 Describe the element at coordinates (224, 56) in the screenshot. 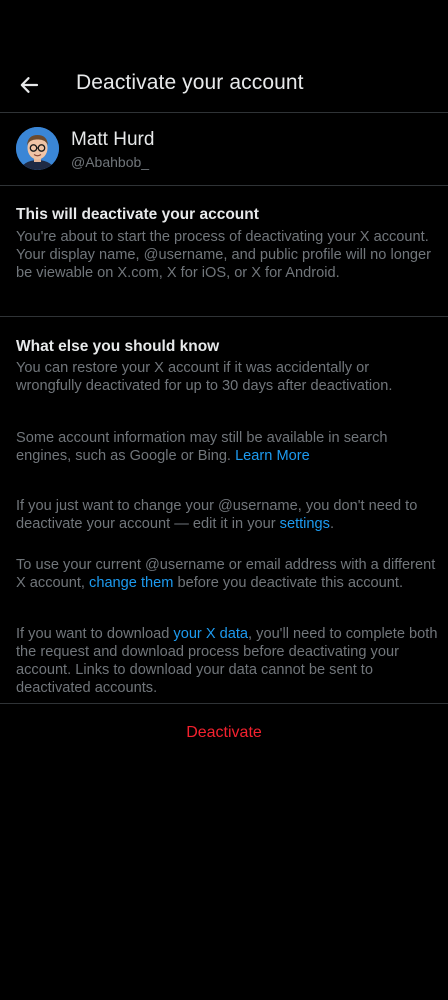

I see `top-app-bar: Deactivate your account` at that location.